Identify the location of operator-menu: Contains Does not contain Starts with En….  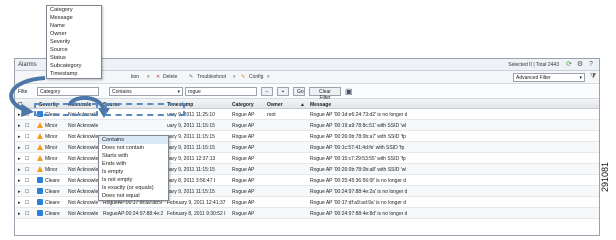
(133, 168).